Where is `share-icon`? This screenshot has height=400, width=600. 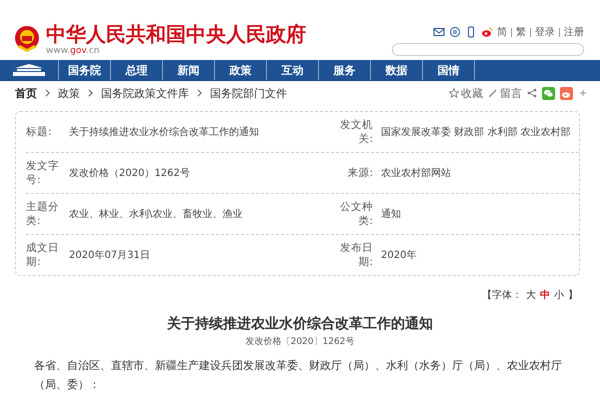
share-icon is located at coordinates (532, 93).